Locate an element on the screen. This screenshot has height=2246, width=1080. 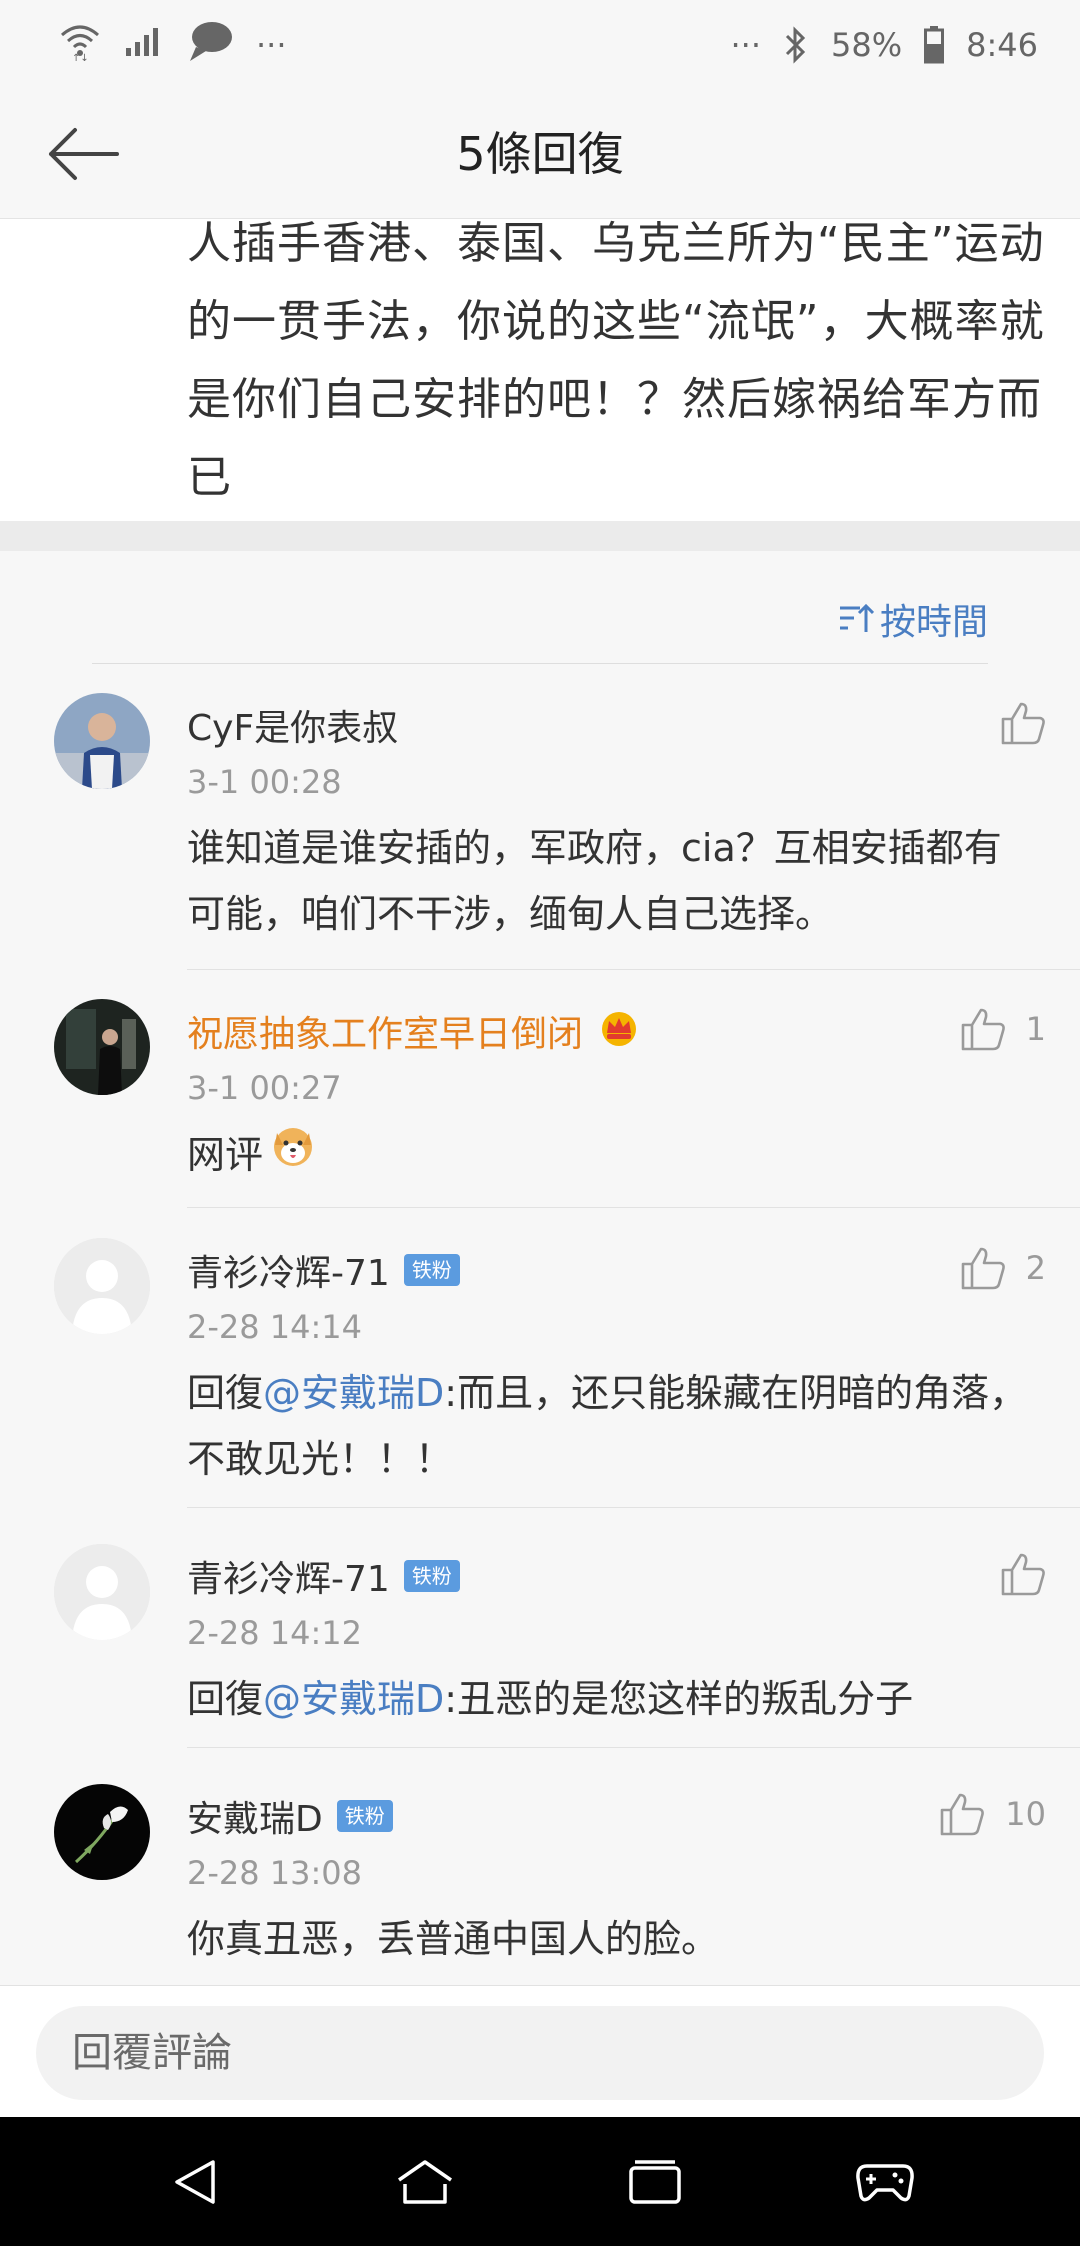
comment-time: 3-1 00:28 is located at coordinates (264, 782).